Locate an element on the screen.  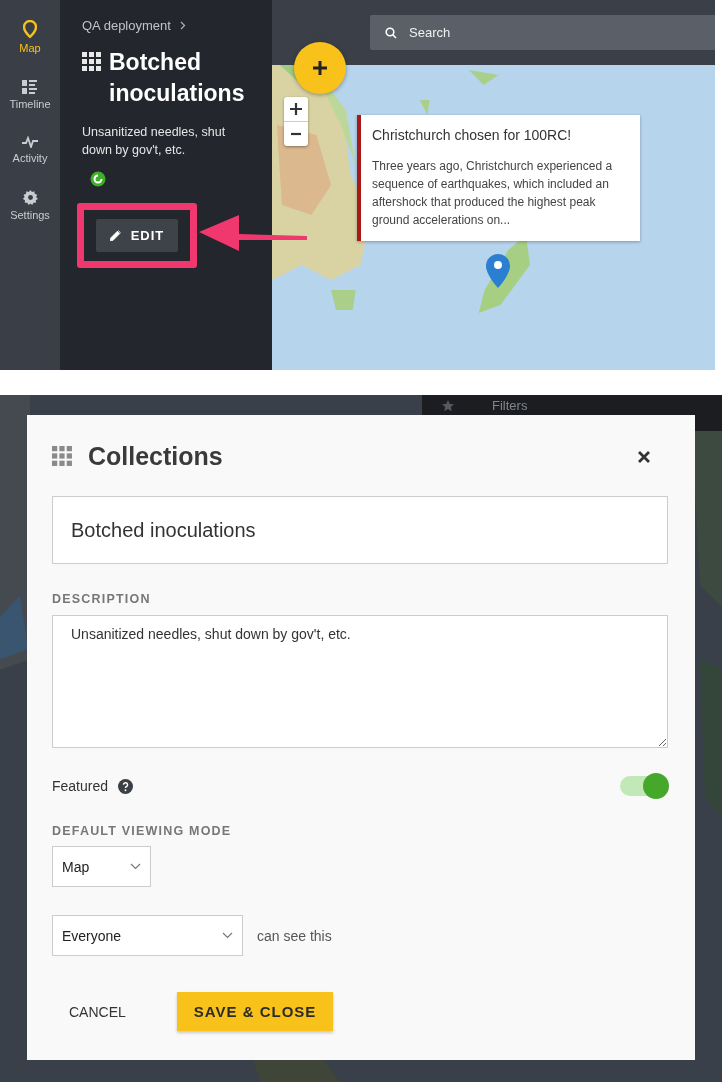
popup-title: Christchurch chosen for 100RC! is located at coordinates (472, 135).